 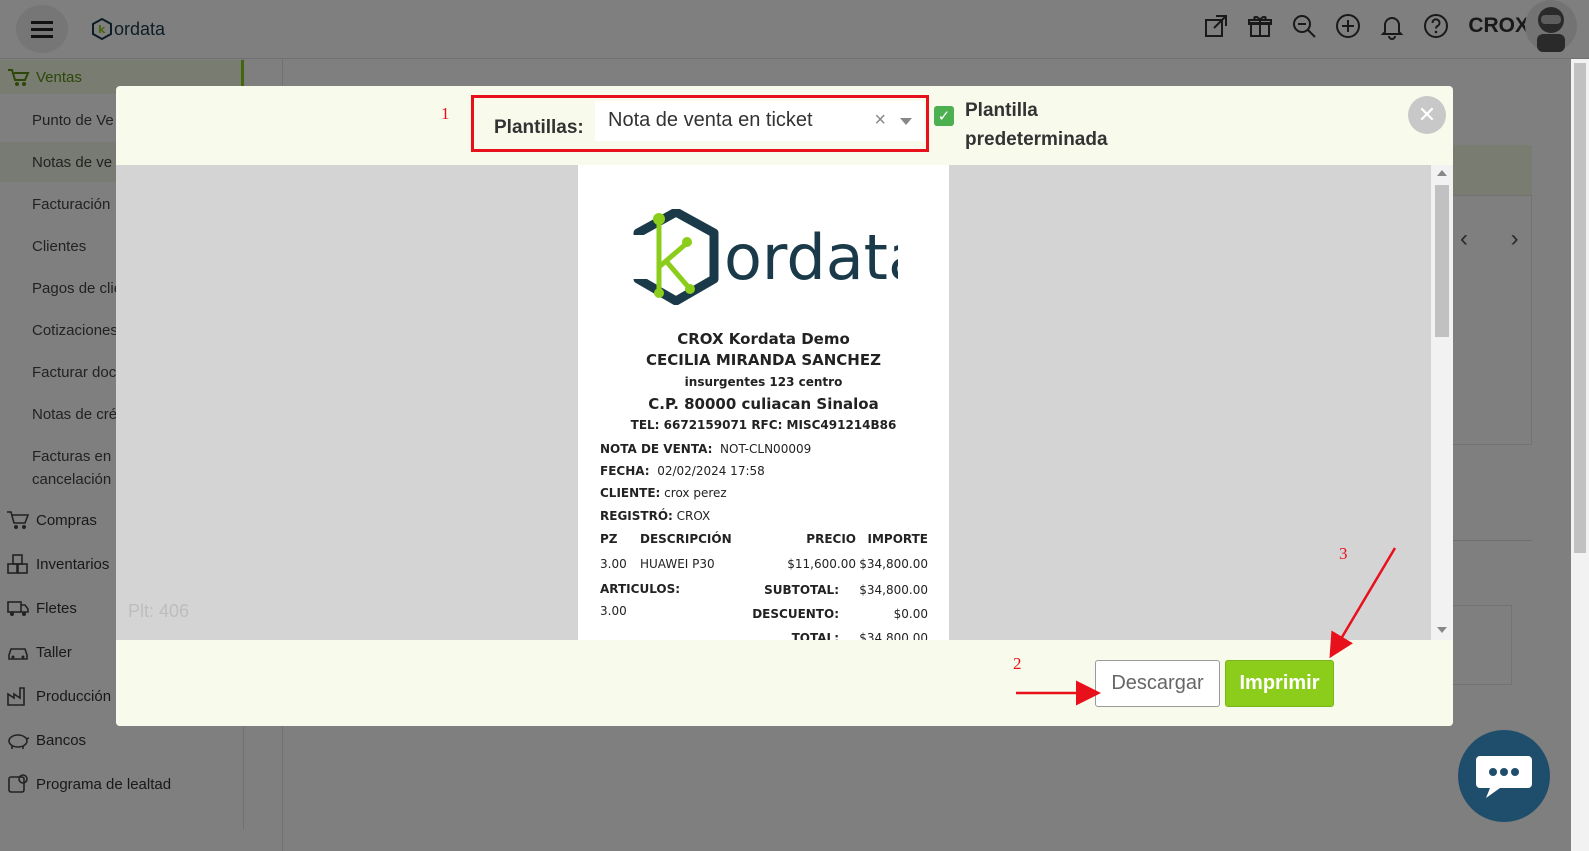 What do you see at coordinates (711, 471) in the screenshot?
I see `ticket-date-value: 02/02/2024 17:58` at bounding box center [711, 471].